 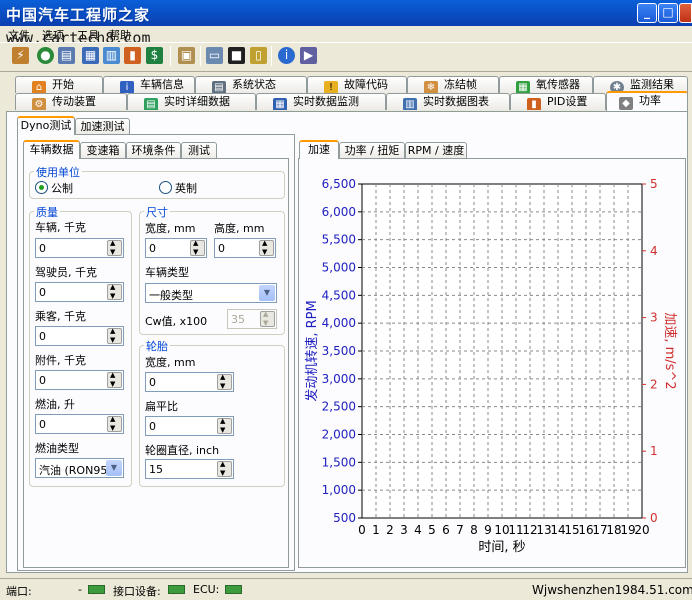 What do you see at coordinates (654, 518) in the screenshot?
I see `y2-tick-label: 0` at bounding box center [654, 518].